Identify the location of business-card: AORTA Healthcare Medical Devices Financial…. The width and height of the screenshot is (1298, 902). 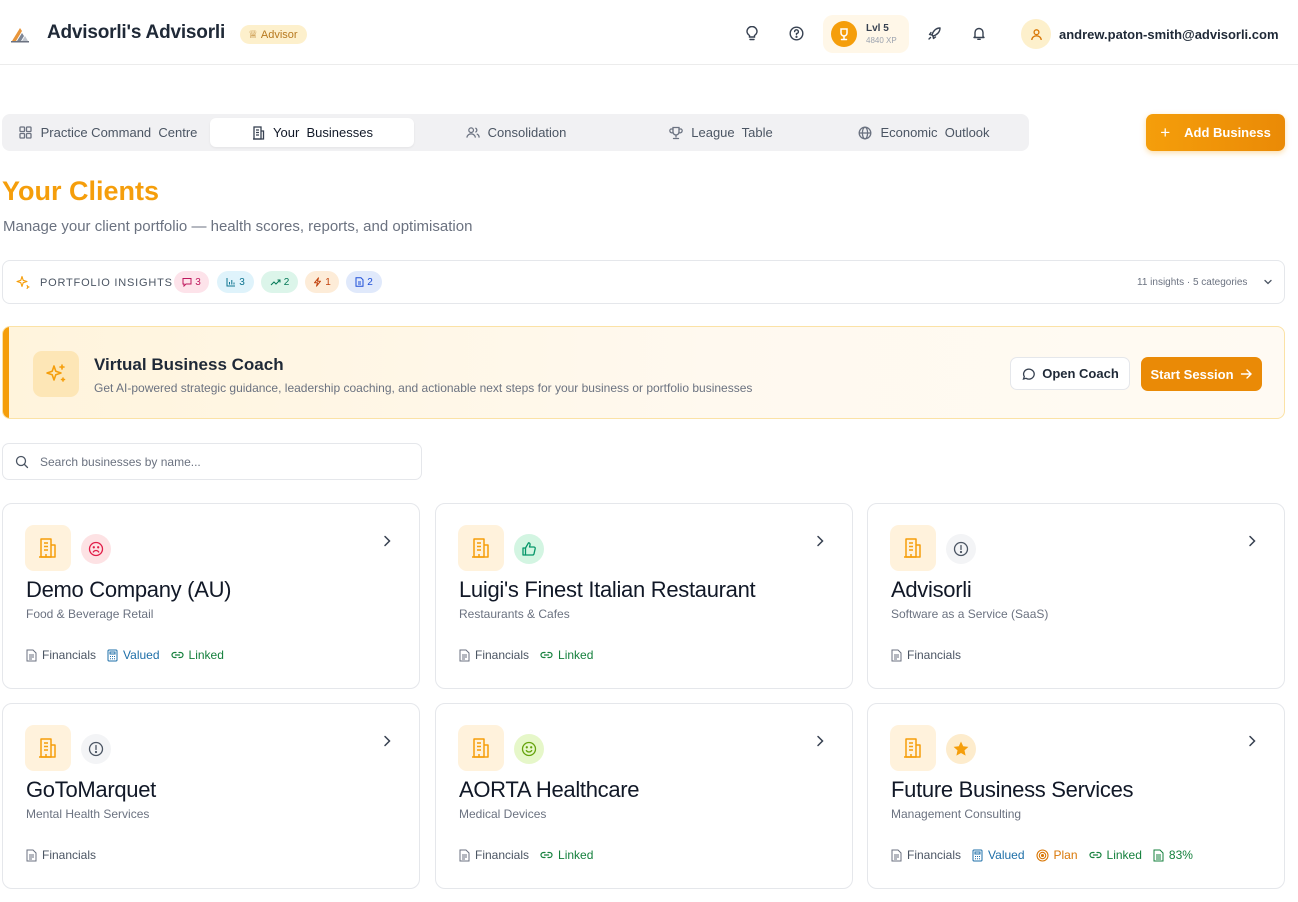
(644, 796).